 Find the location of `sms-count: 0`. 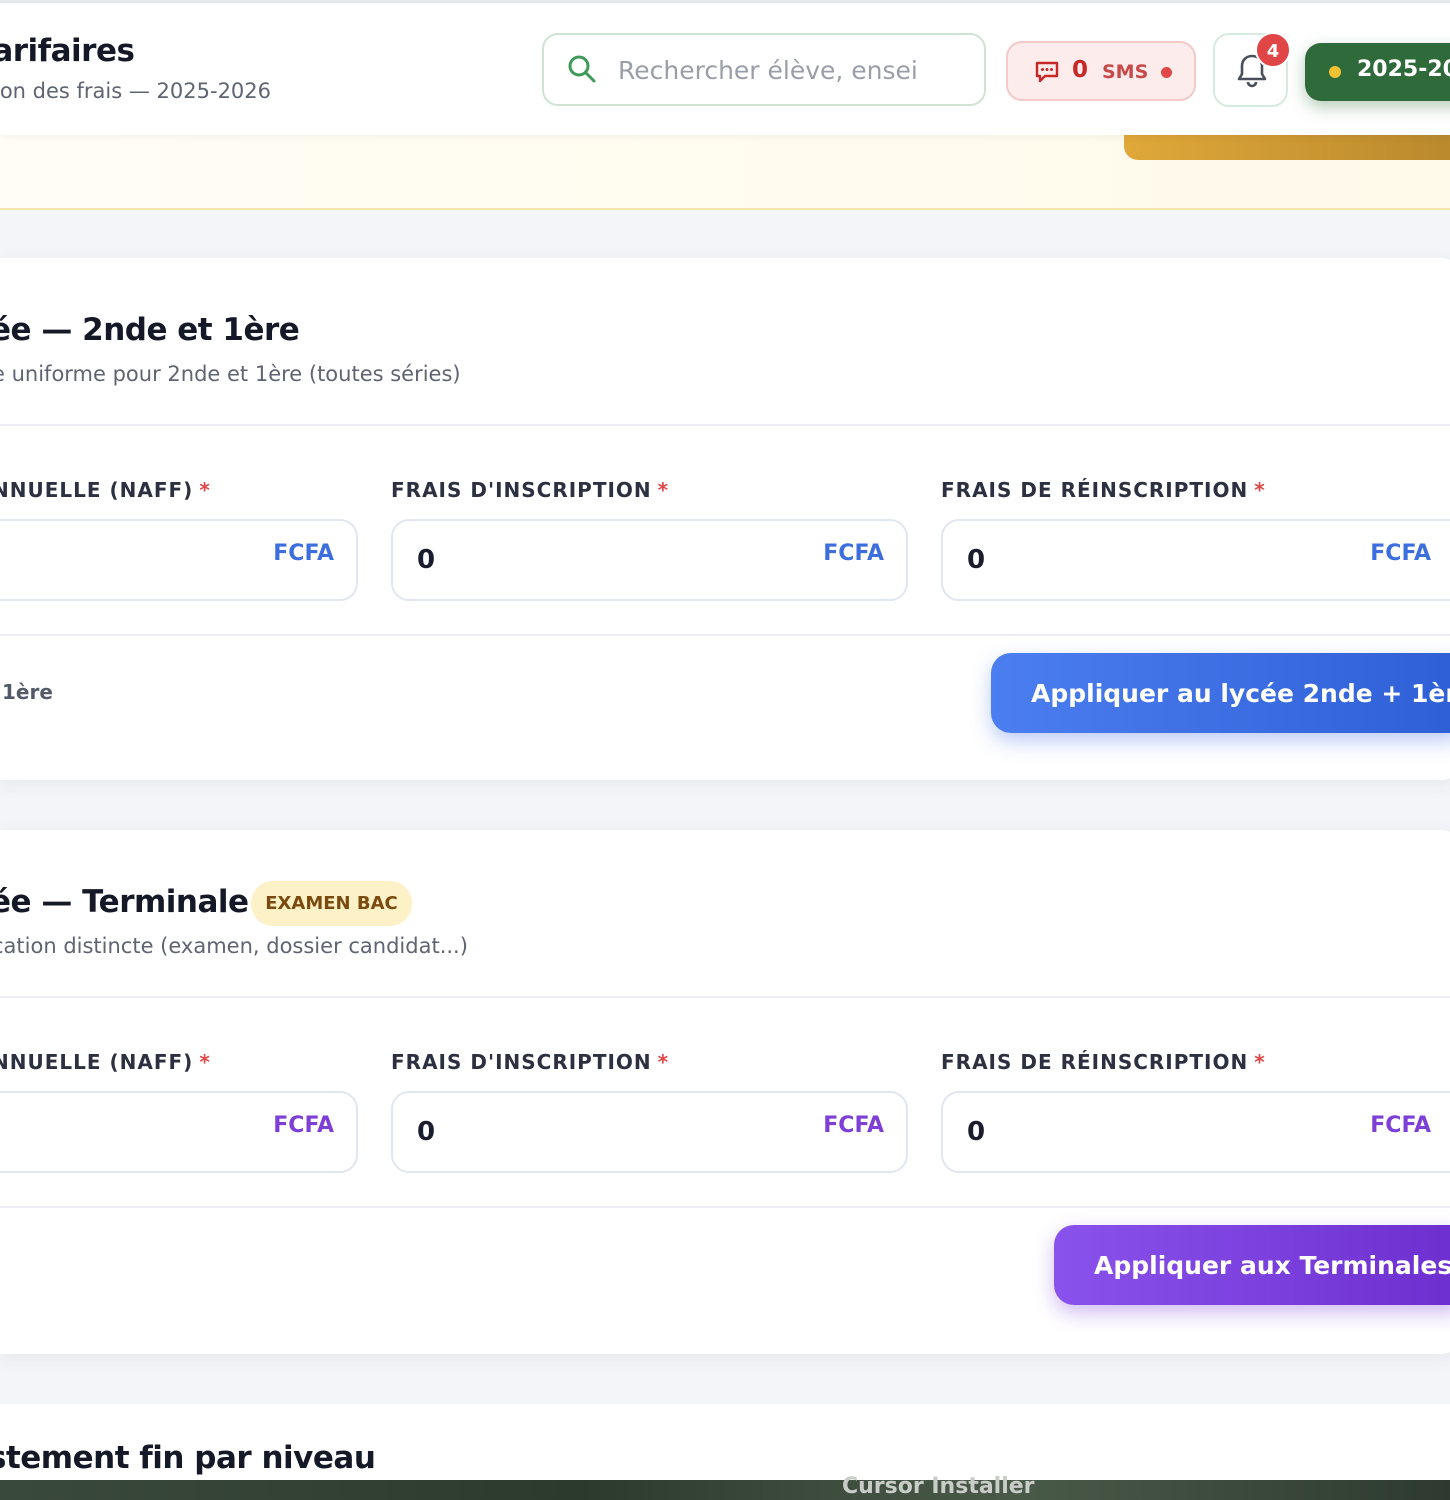

sms-count: 0 is located at coordinates (1080, 70).